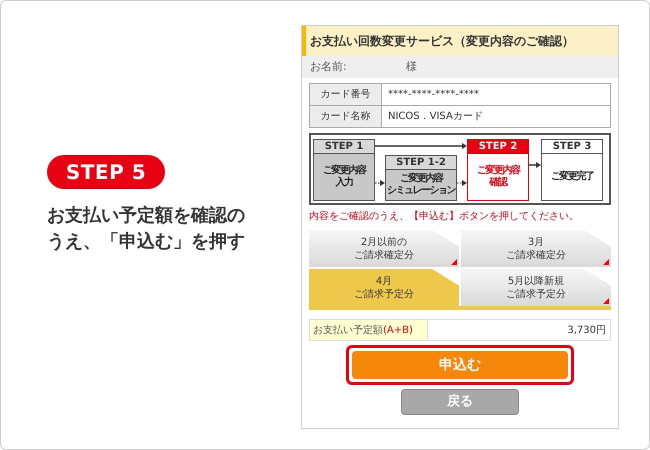  What do you see at coordinates (348, 331) in the screenshot?
I see `total-label: お支払い予定額` at bounding box center [348, 331].